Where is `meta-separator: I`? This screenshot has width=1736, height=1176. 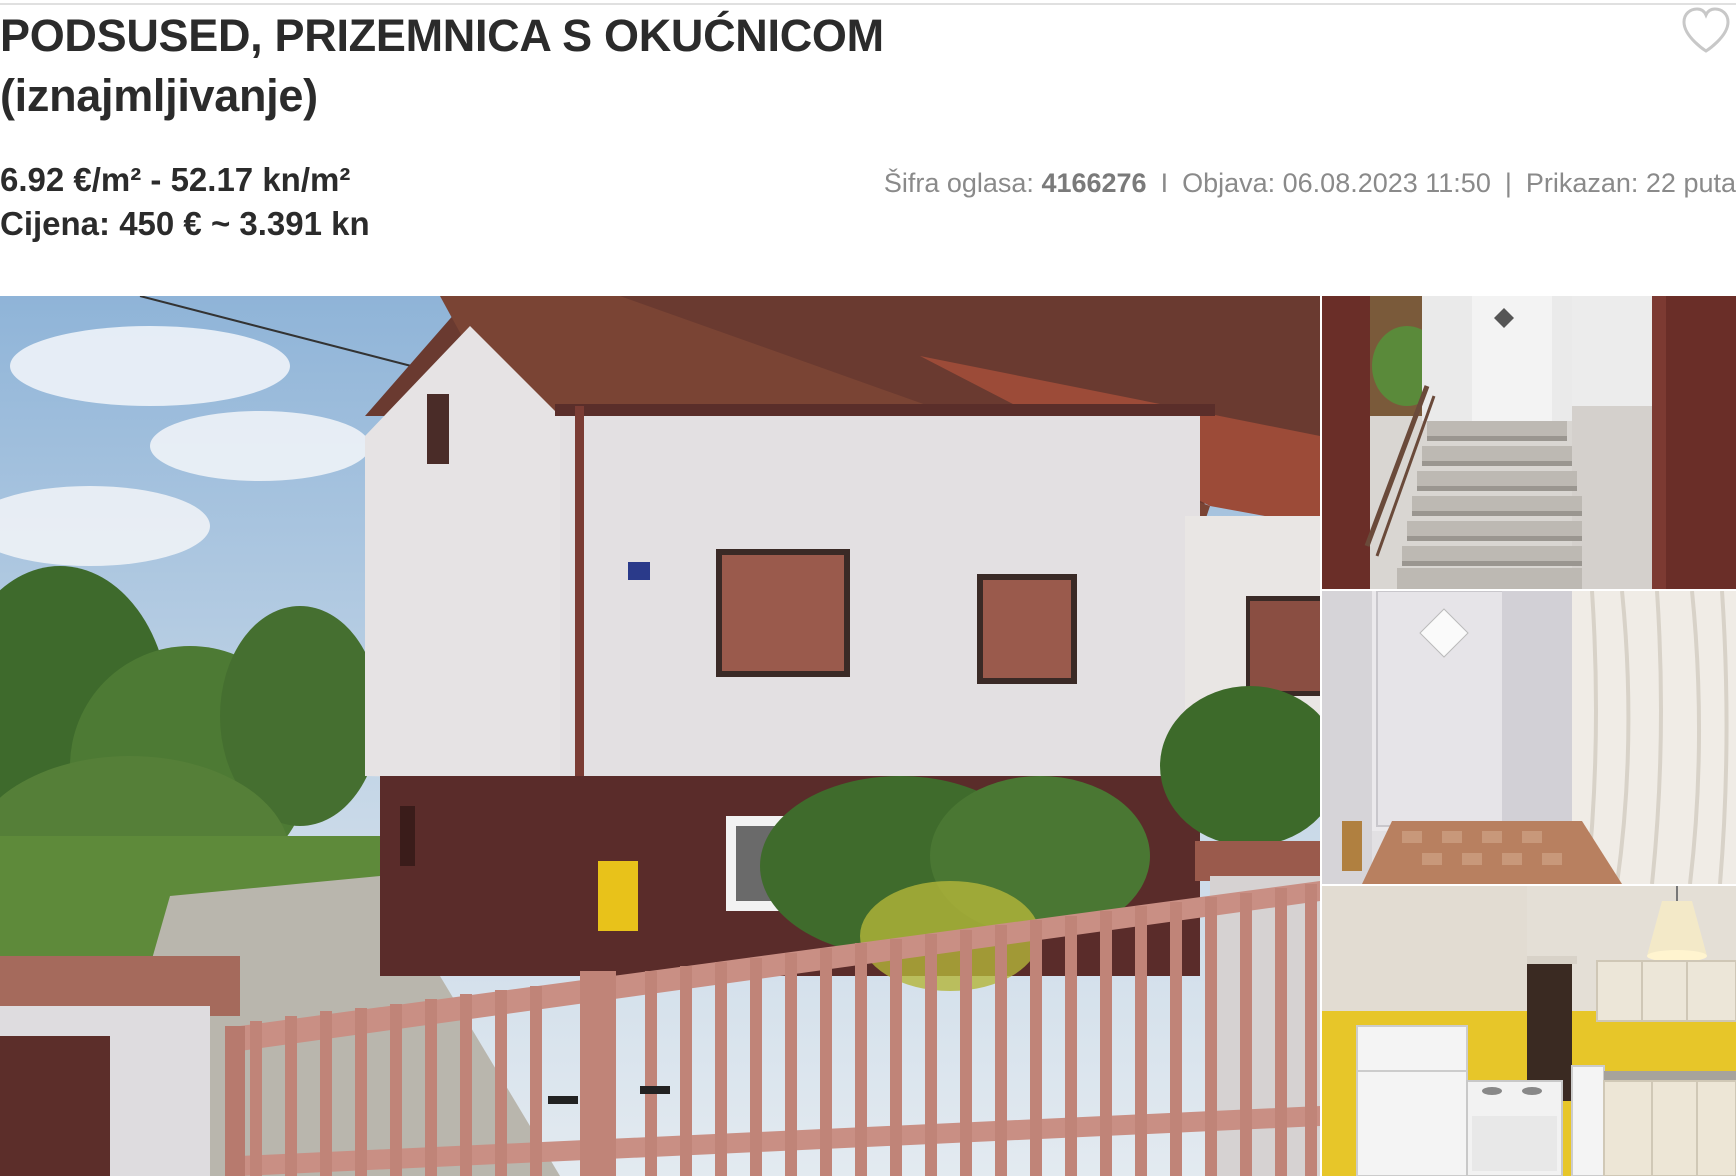
meta-separator: I is located at coordinates (1164, 183).